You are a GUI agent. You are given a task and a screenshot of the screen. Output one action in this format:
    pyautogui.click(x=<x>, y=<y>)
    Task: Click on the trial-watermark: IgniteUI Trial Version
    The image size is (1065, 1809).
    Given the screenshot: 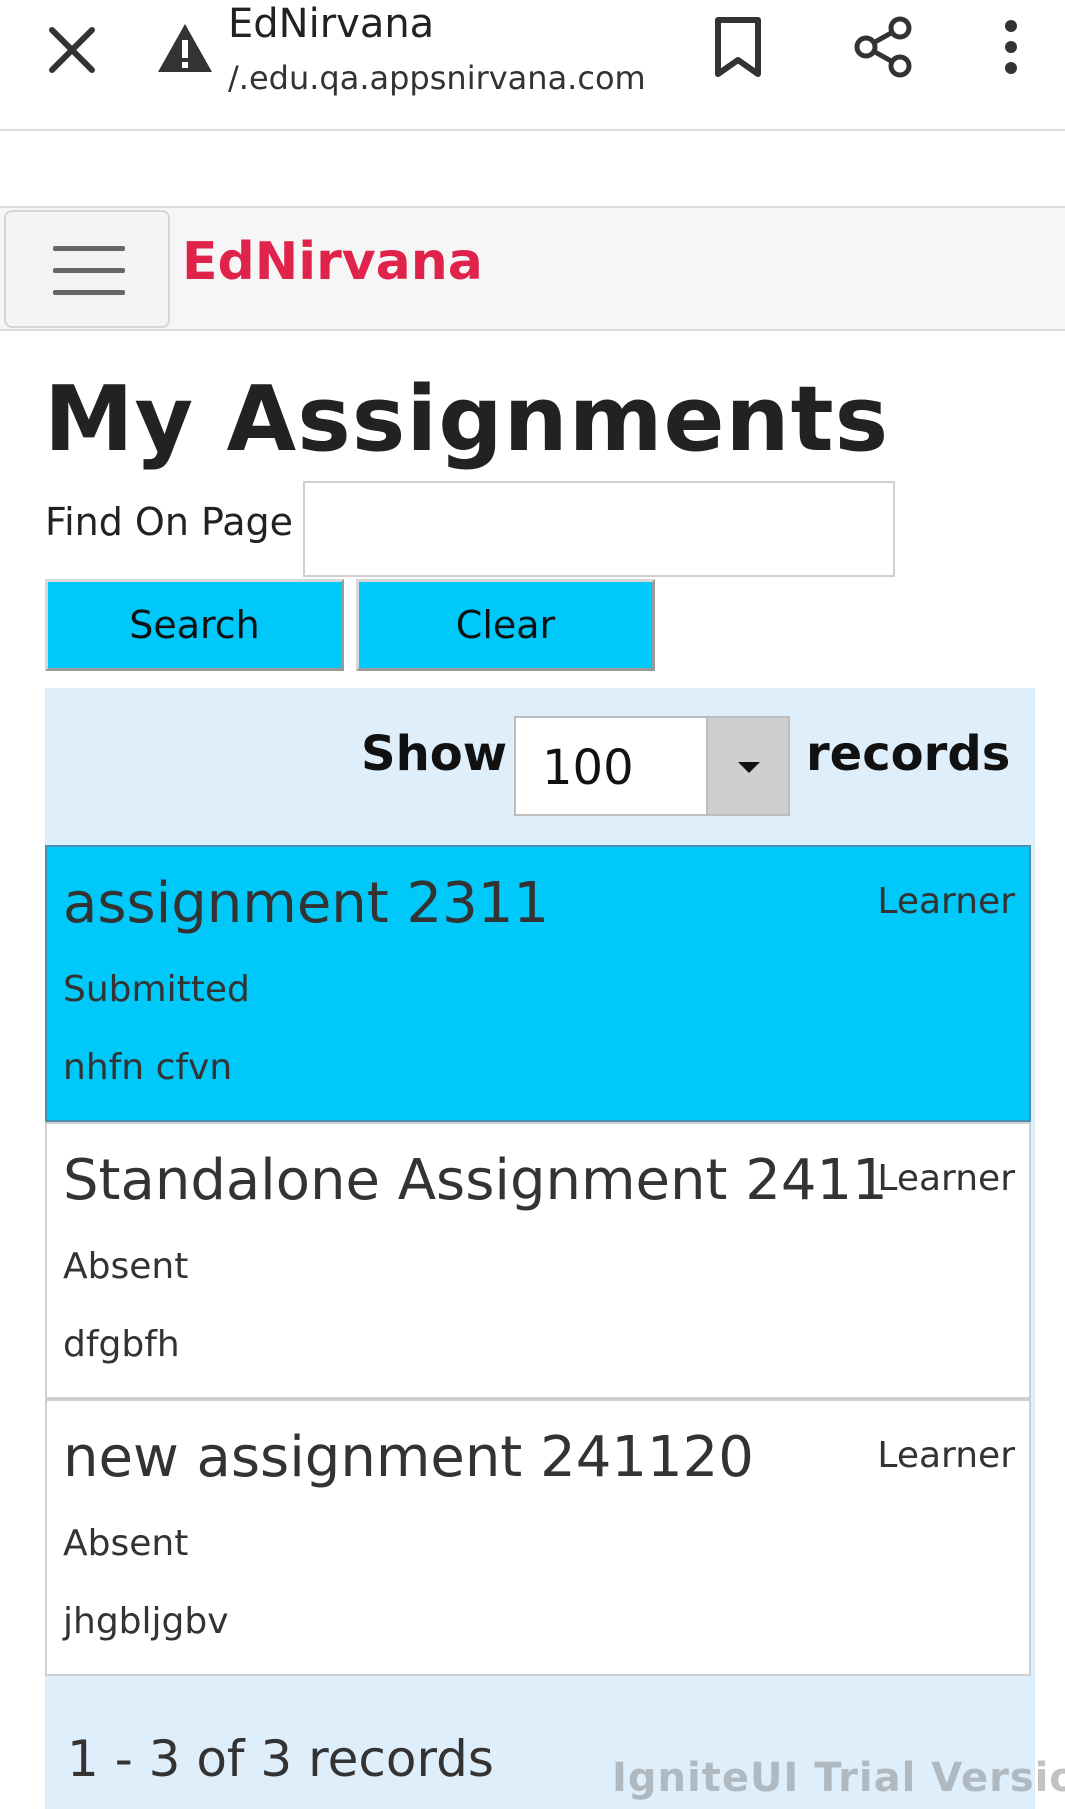 What is the action you would take?
    pyautogui.click(x=838, y=1778)
    